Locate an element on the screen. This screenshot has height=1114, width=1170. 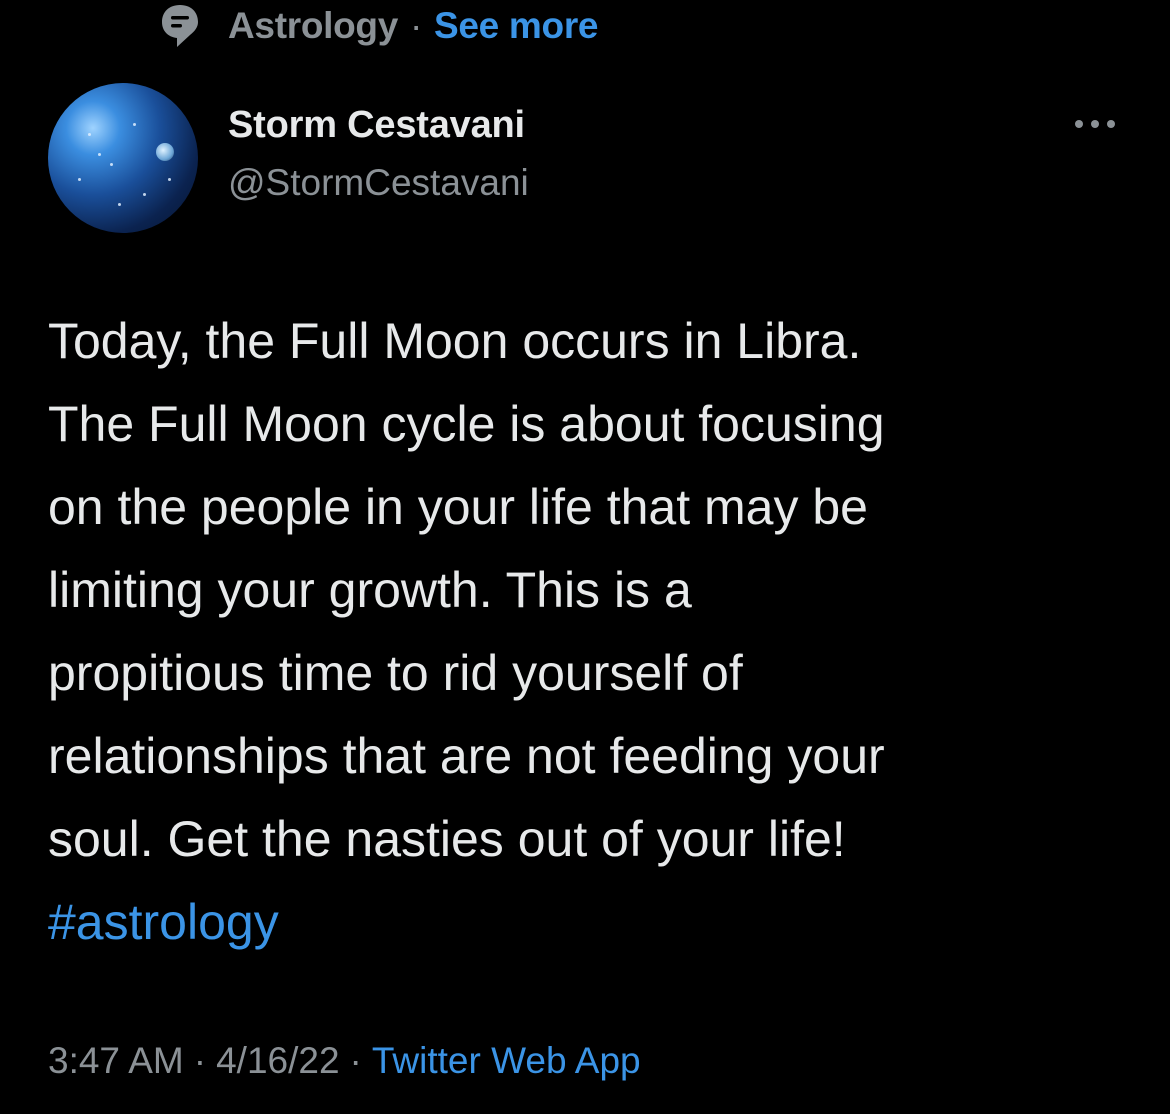
topic-row: Astrology · See more is located at coordinates (378, 26).